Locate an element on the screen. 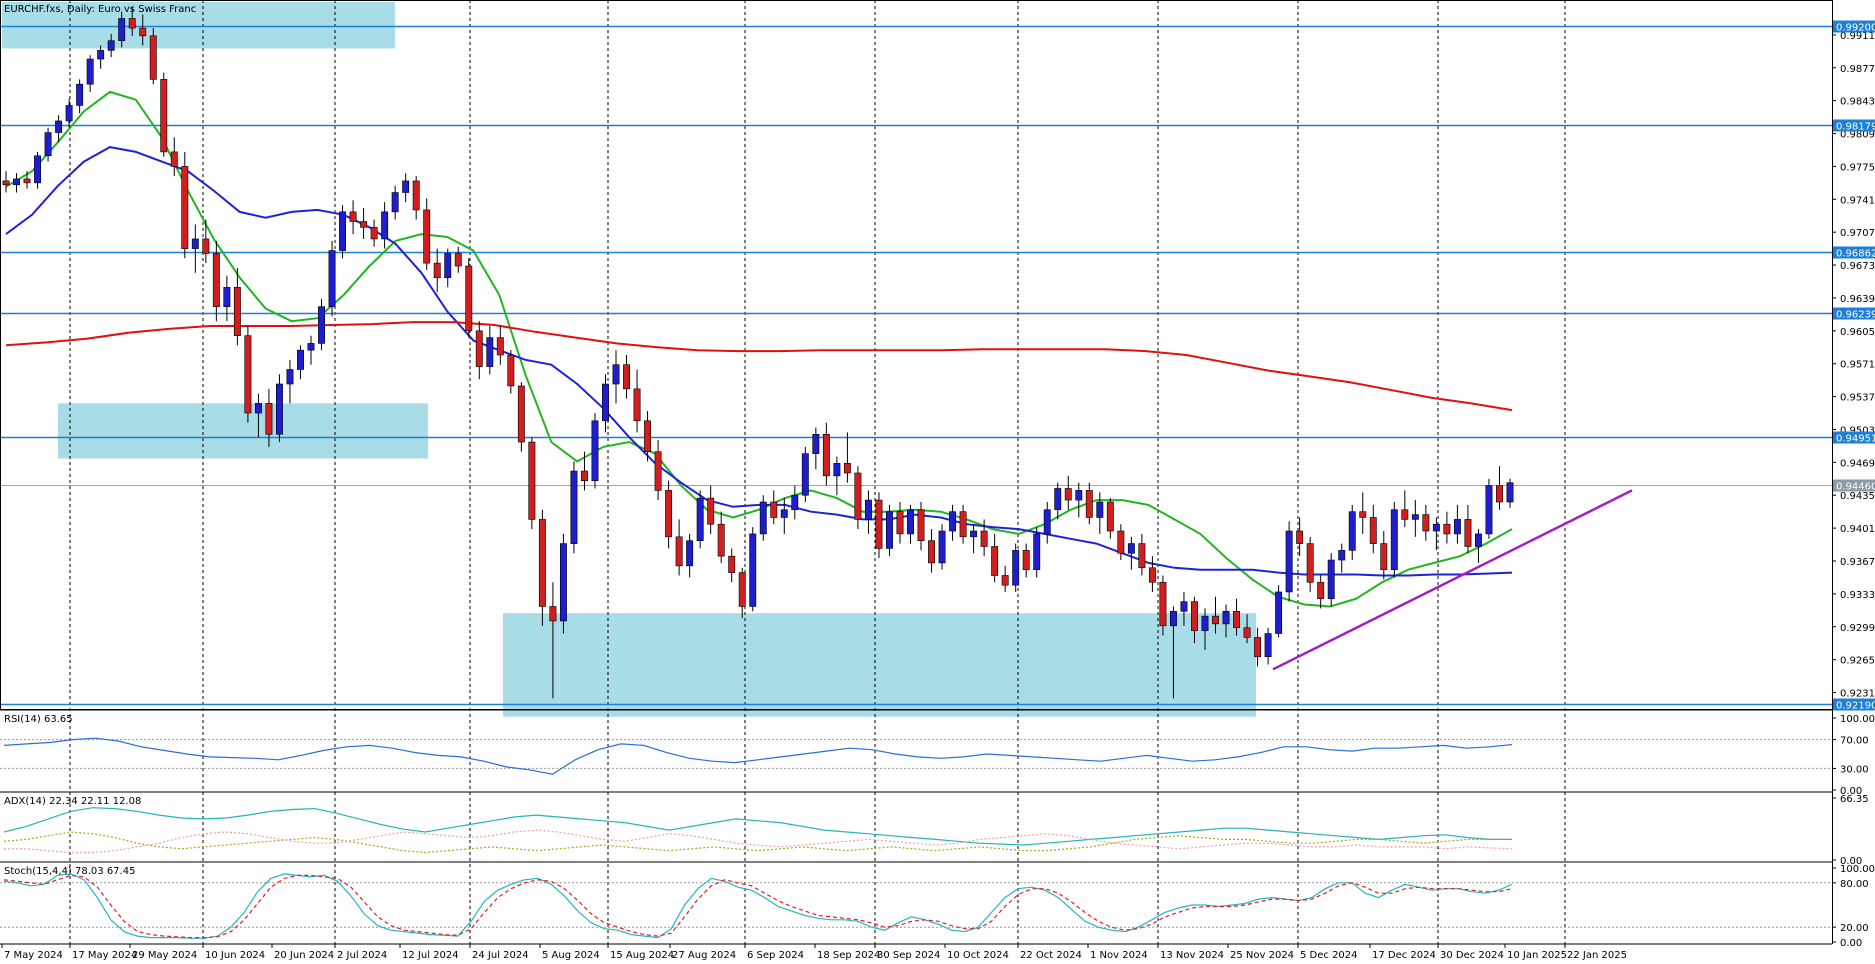  date-axis-label: 6 Sep 2024 is located at coordinates (775, 955).